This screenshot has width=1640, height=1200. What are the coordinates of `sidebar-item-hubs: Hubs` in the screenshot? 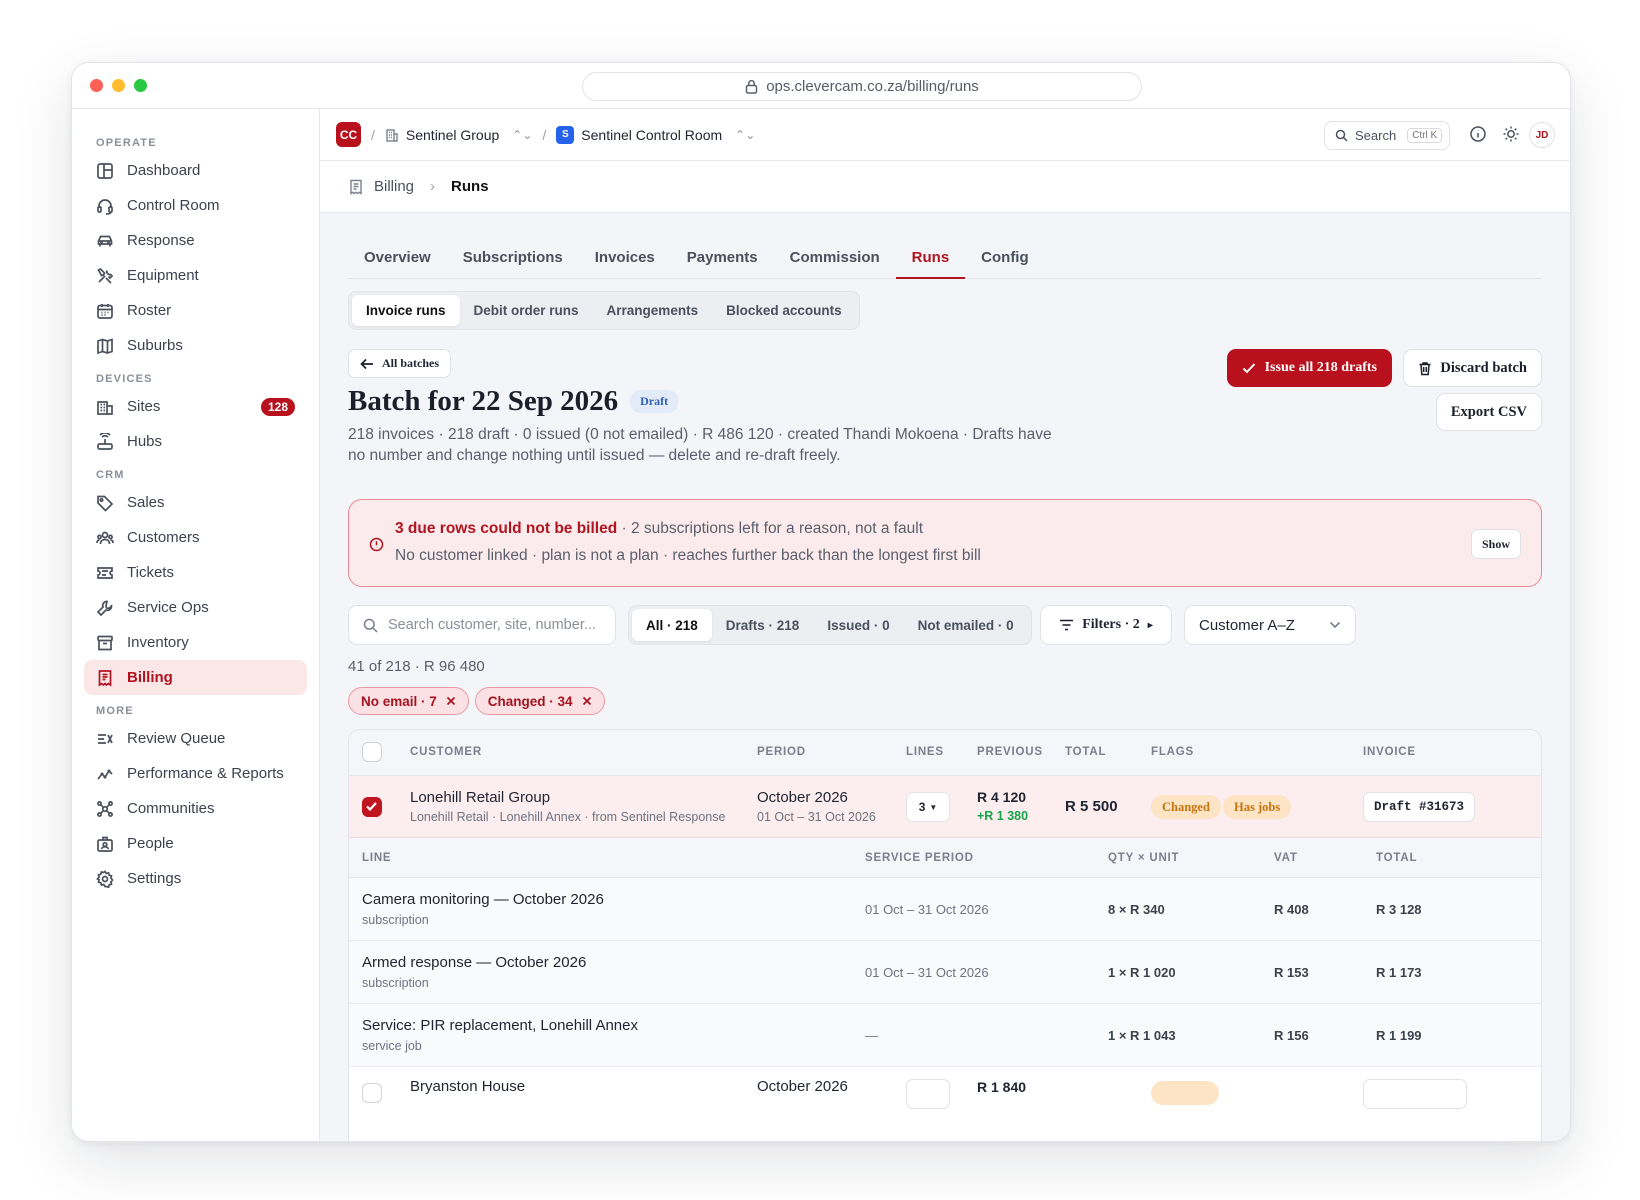 It's located at (195, 441).